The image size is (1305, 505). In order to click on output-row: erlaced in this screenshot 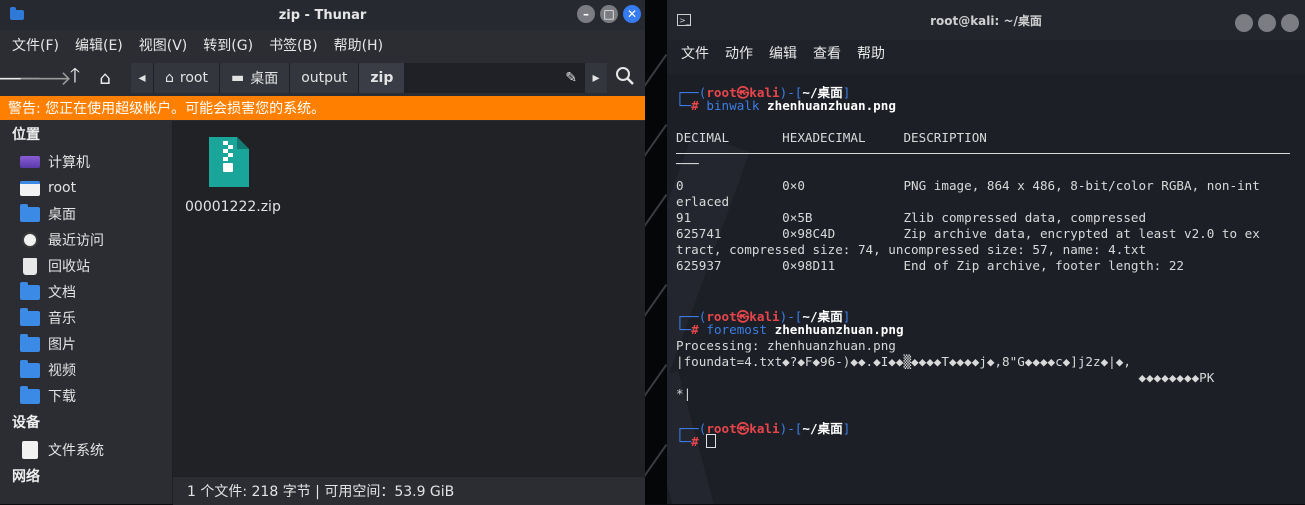, I will do `click(703, 201)`.